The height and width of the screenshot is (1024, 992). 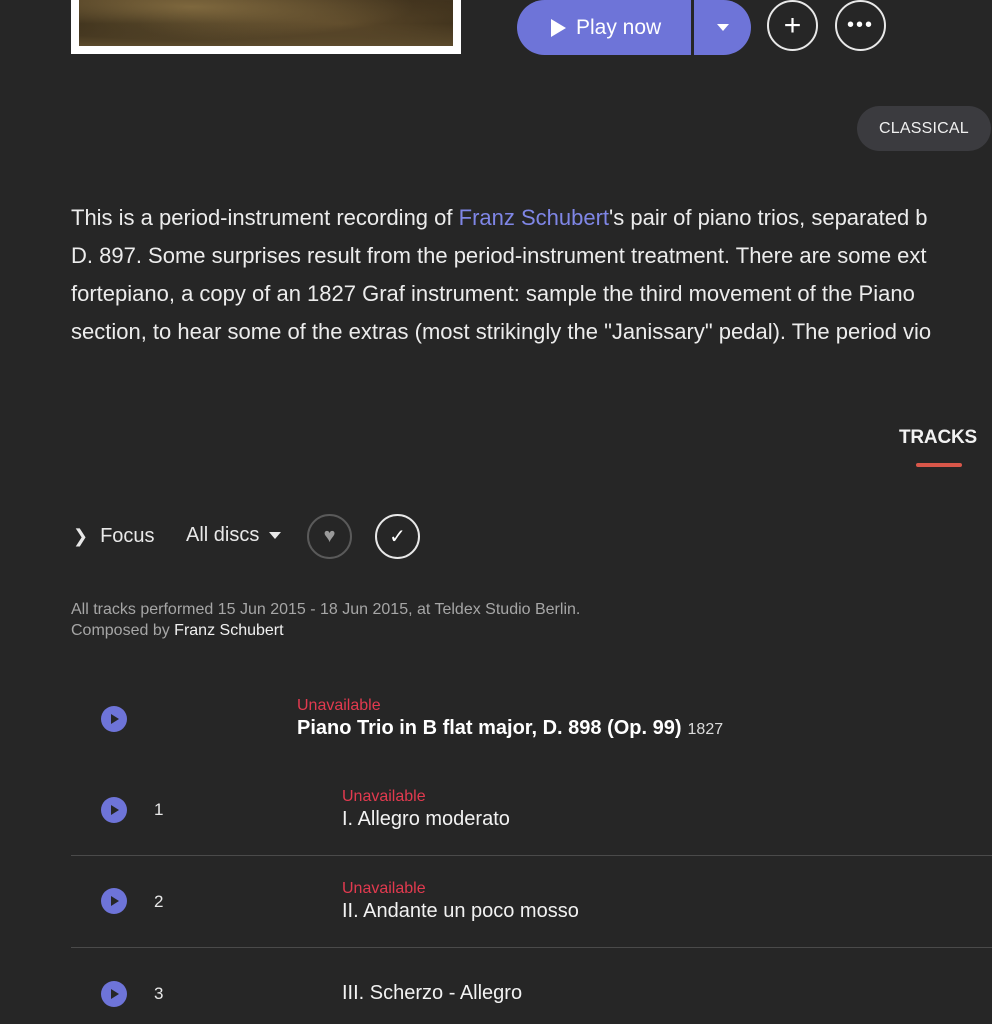 I want to click on composer-name-link: Franz Schubert, so click(x=228, y=630).